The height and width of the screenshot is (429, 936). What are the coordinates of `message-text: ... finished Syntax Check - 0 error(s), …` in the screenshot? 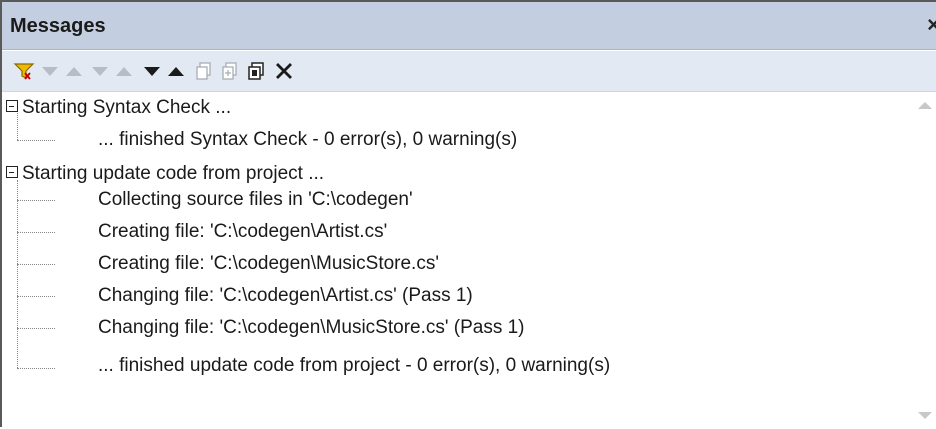 It's located at (308, 139).